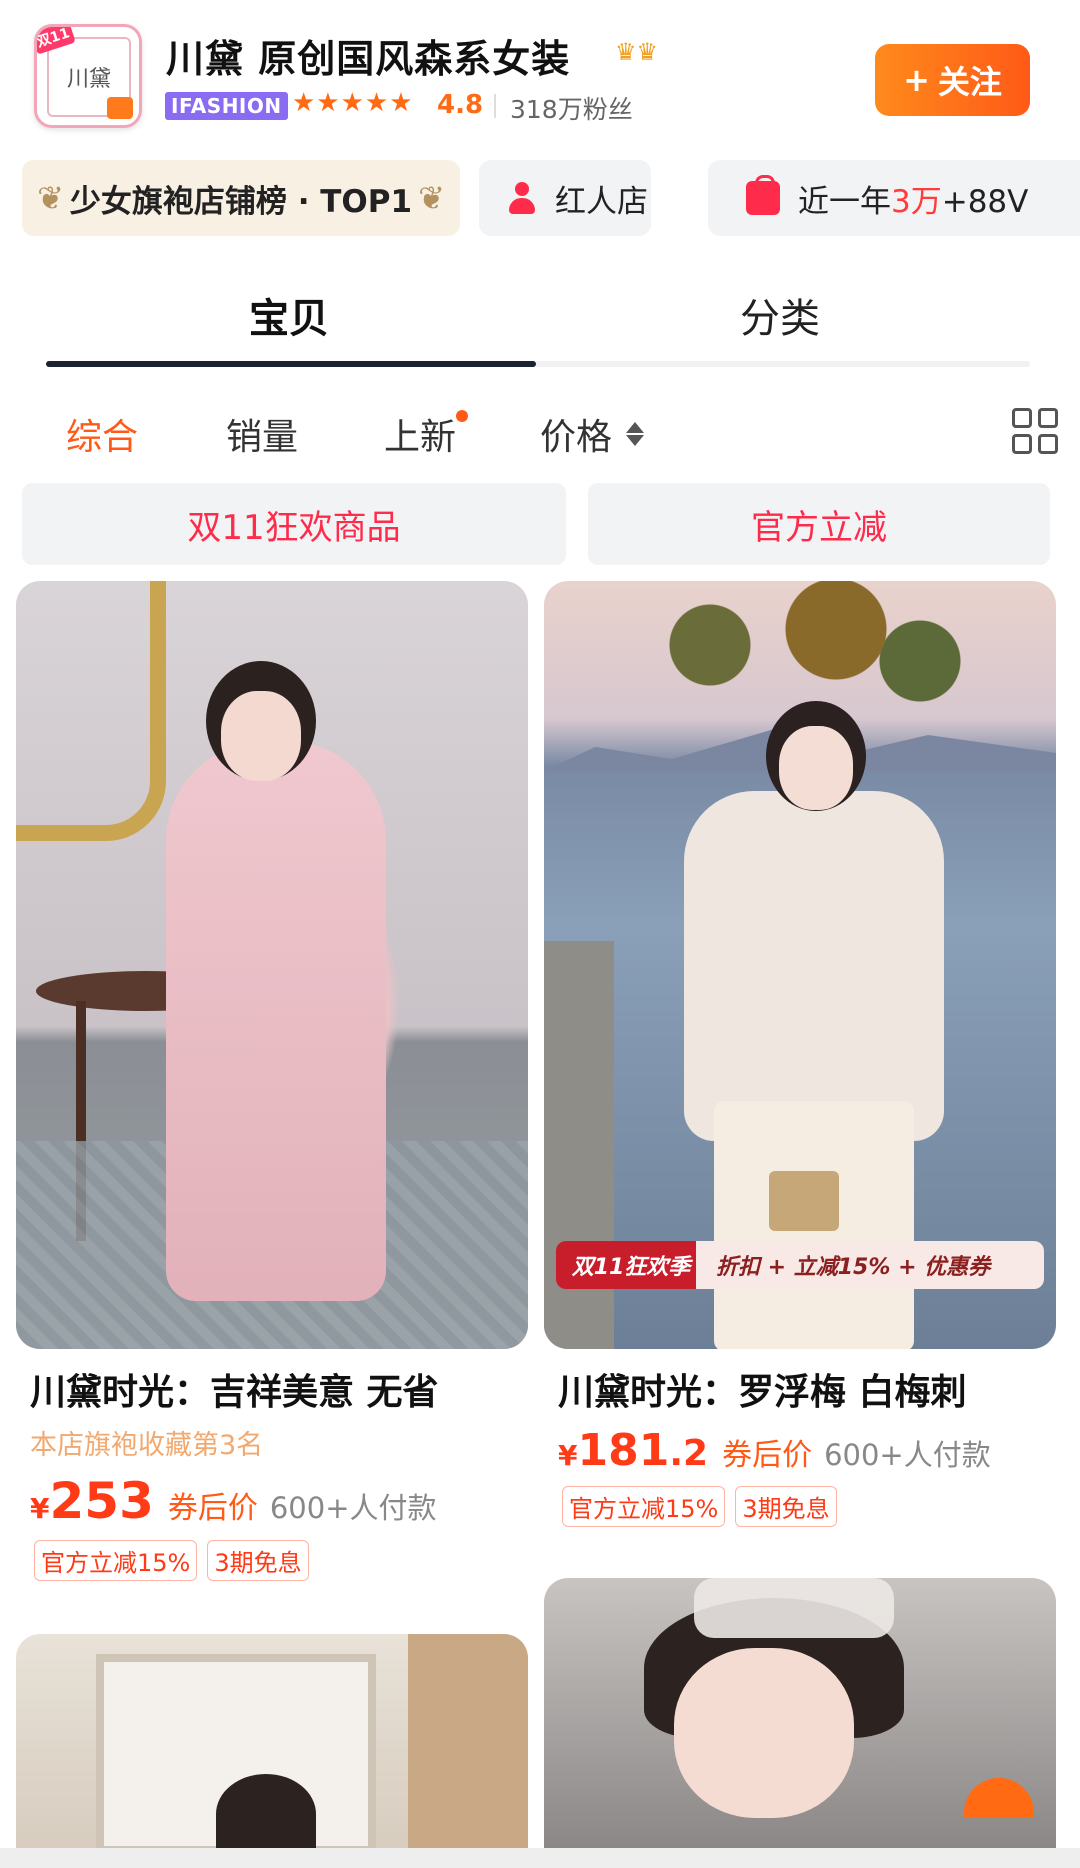 This screenshot has height=1868, width=1080. I want to click on person-icon, so click(522, 198).